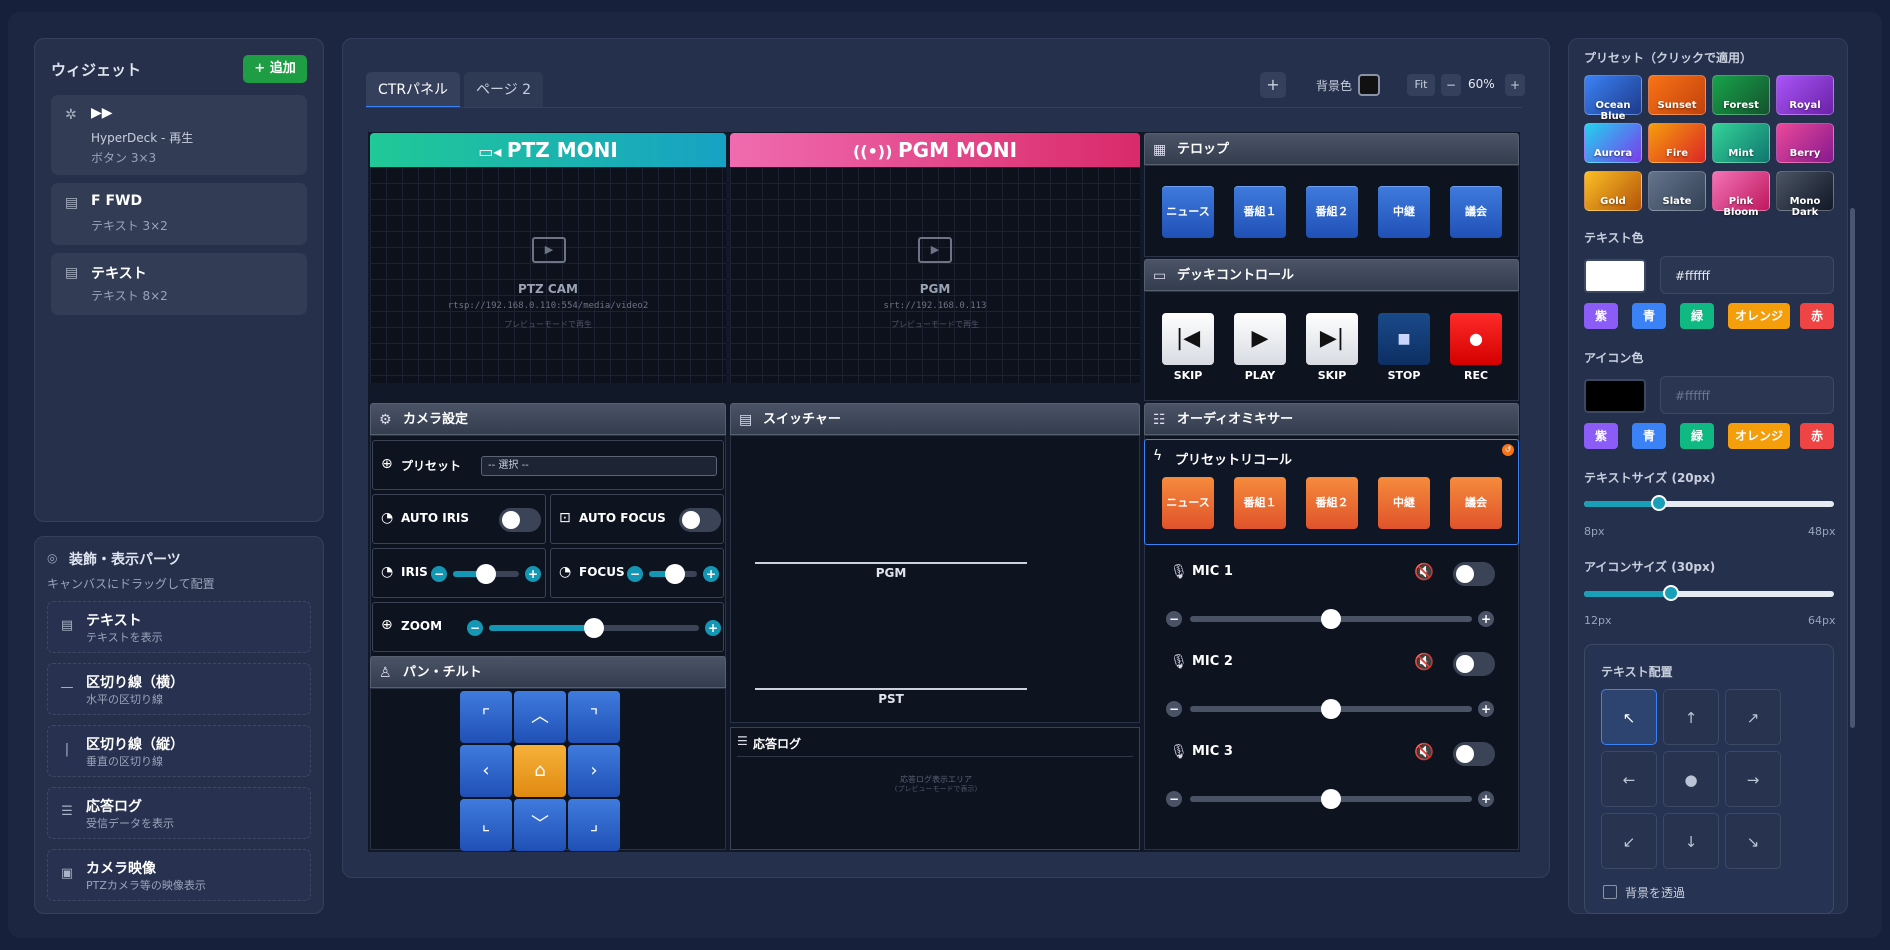 The image size is (1890, 950). Describe the element at coordinates (1404, 339) in the screenshot. I see `stop-button: ■` at that location.